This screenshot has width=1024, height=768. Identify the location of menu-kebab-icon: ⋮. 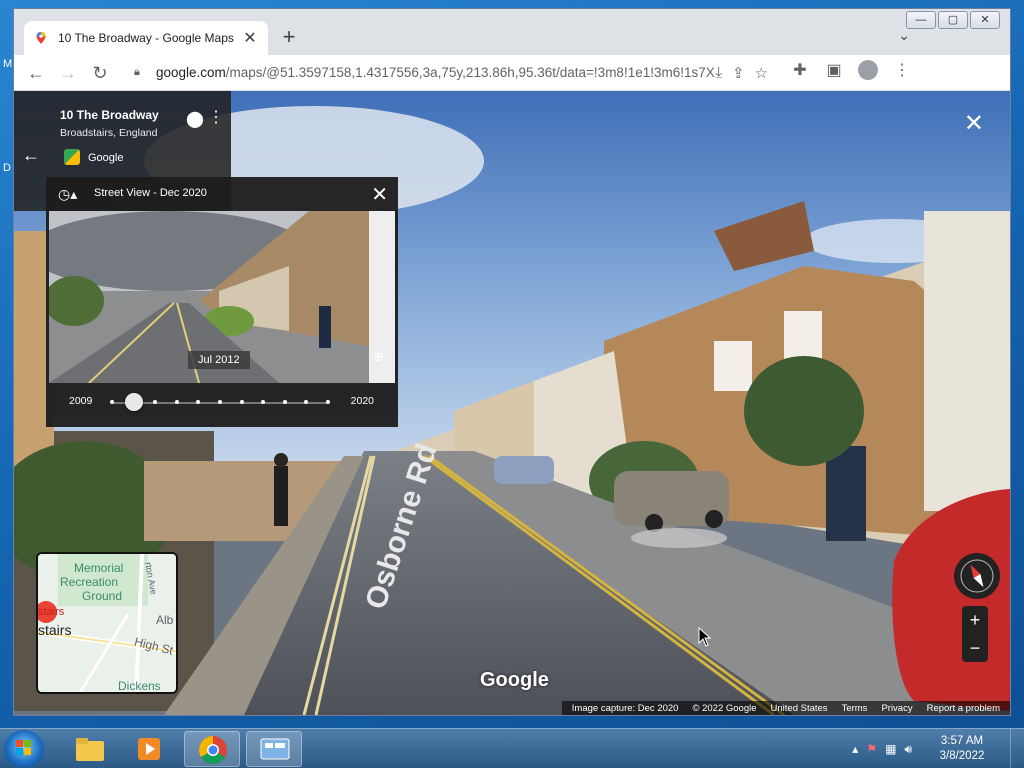
(902, 72).